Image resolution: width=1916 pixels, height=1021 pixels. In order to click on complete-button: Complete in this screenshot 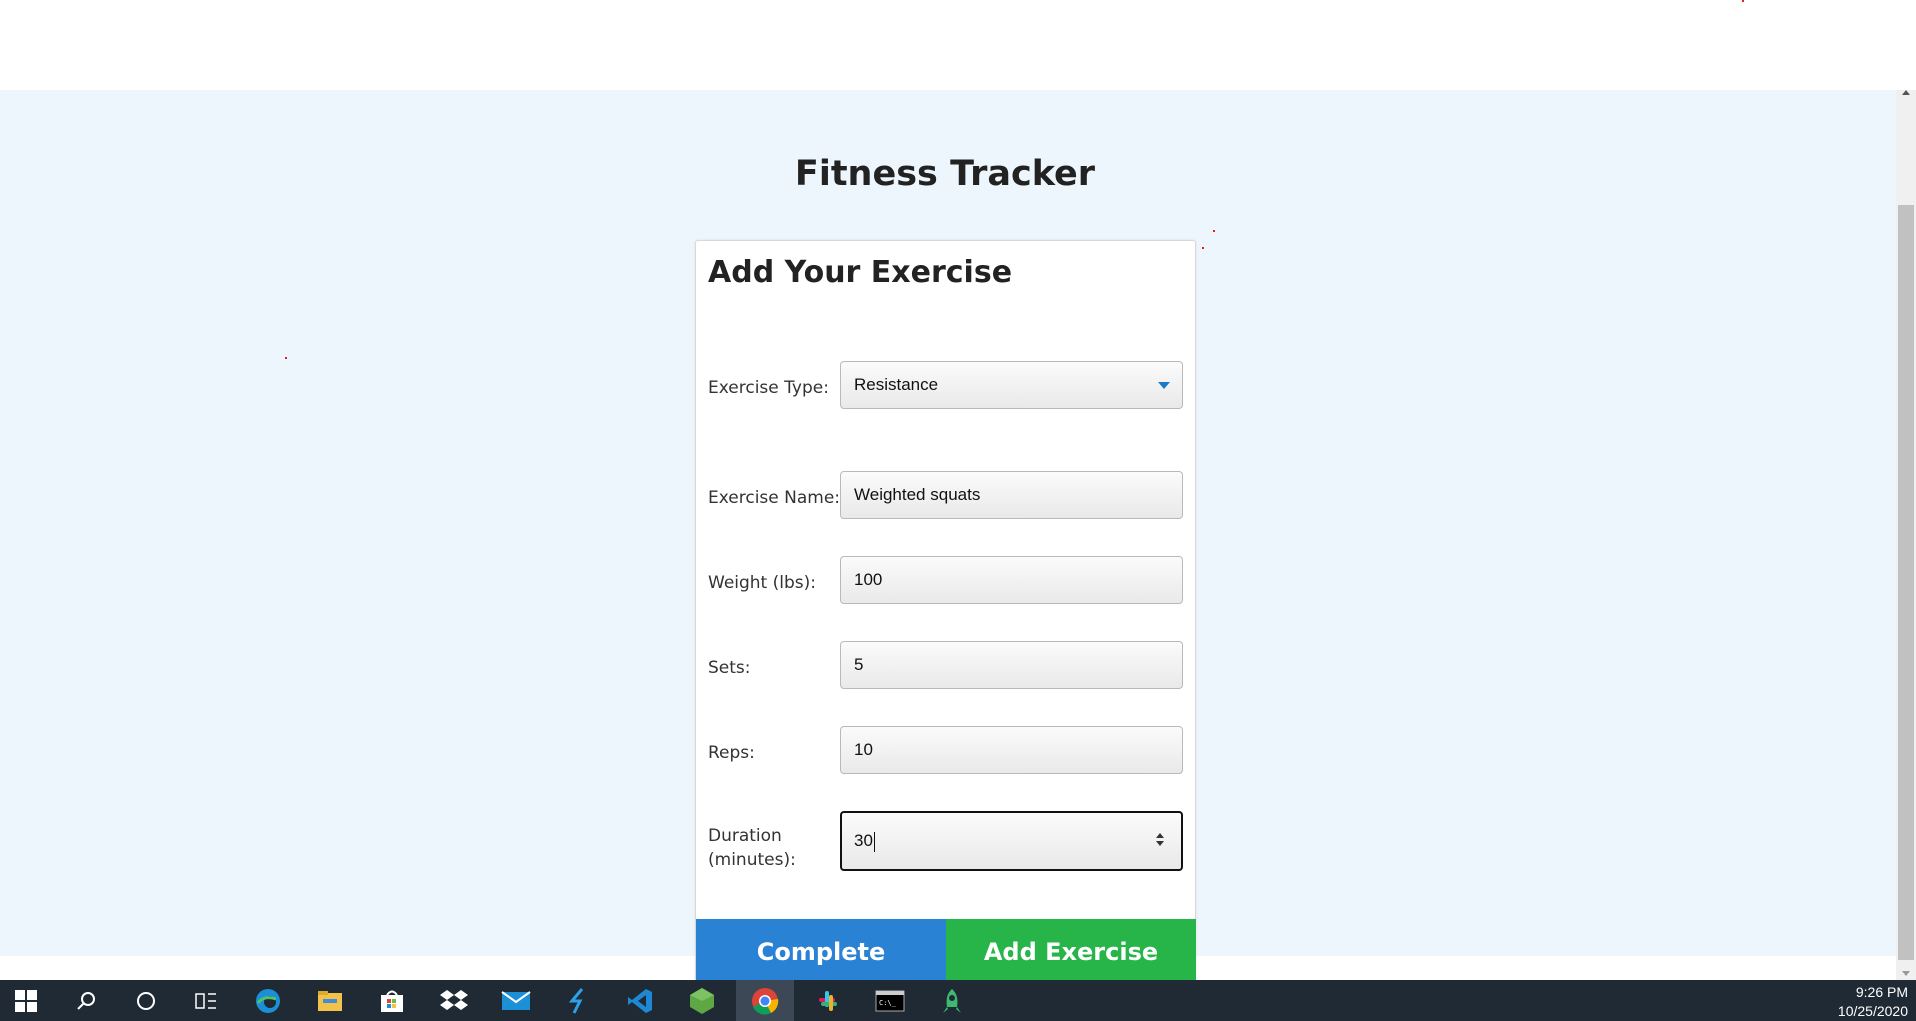, I will do `click(821, 952)`.